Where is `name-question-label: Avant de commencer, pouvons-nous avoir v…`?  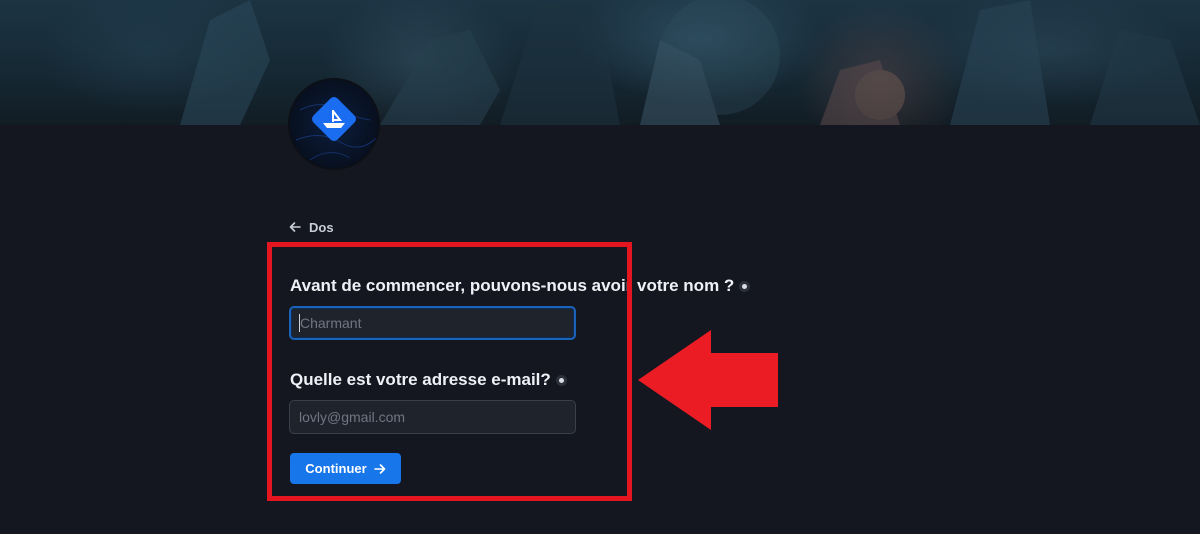 name-question-label: Avant de commencer, pouvons-nous avoir v… is located at coordinates (519, 286).